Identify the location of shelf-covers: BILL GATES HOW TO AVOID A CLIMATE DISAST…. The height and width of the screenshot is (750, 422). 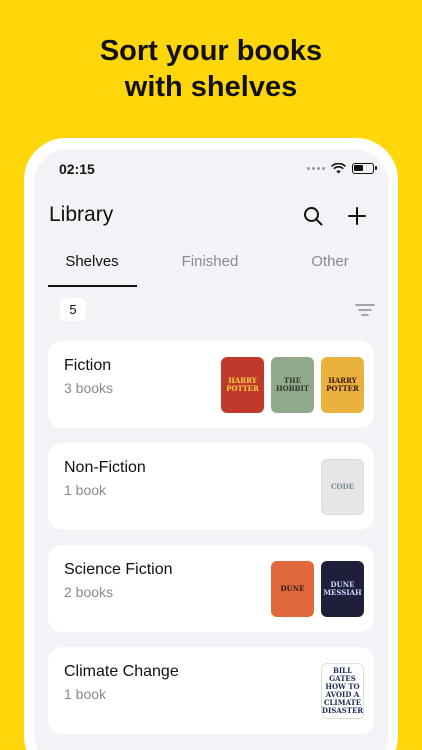
(342, 691).